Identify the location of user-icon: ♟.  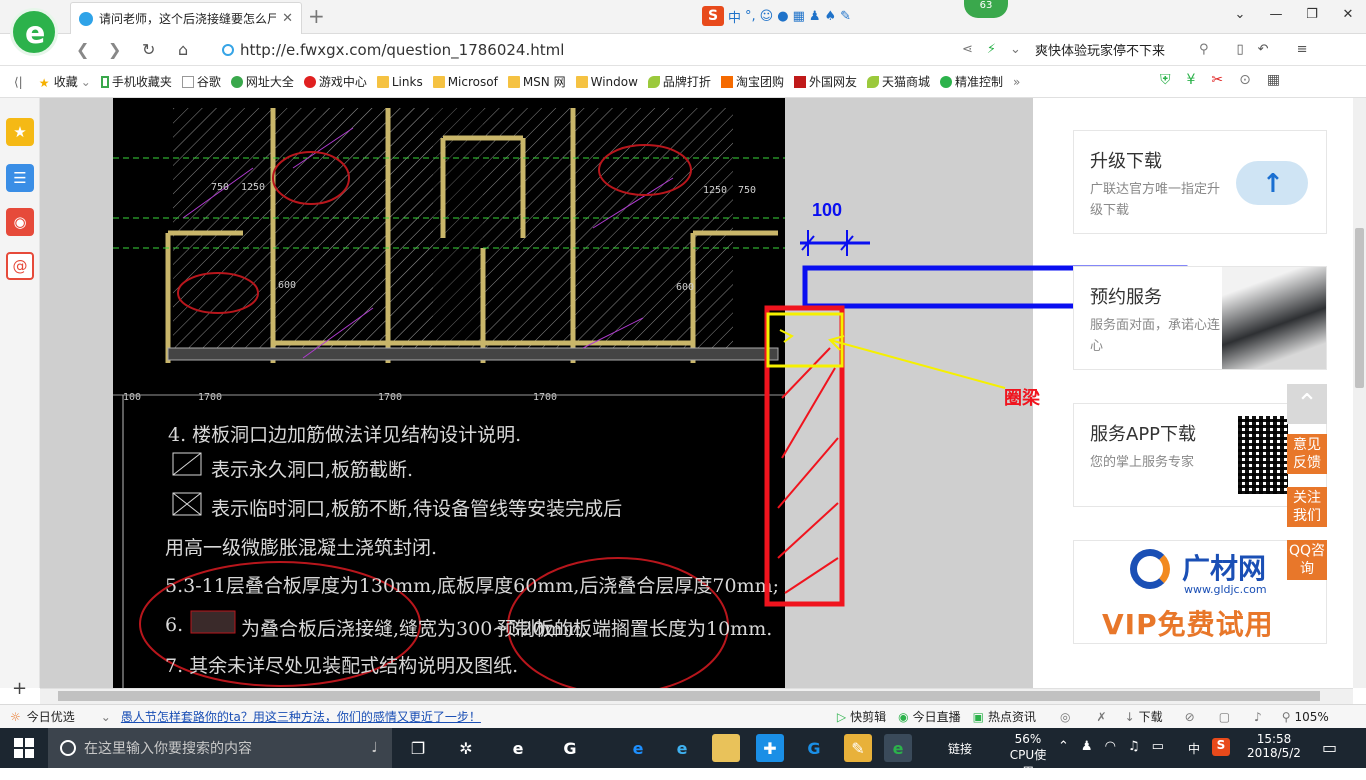
(815, 16).